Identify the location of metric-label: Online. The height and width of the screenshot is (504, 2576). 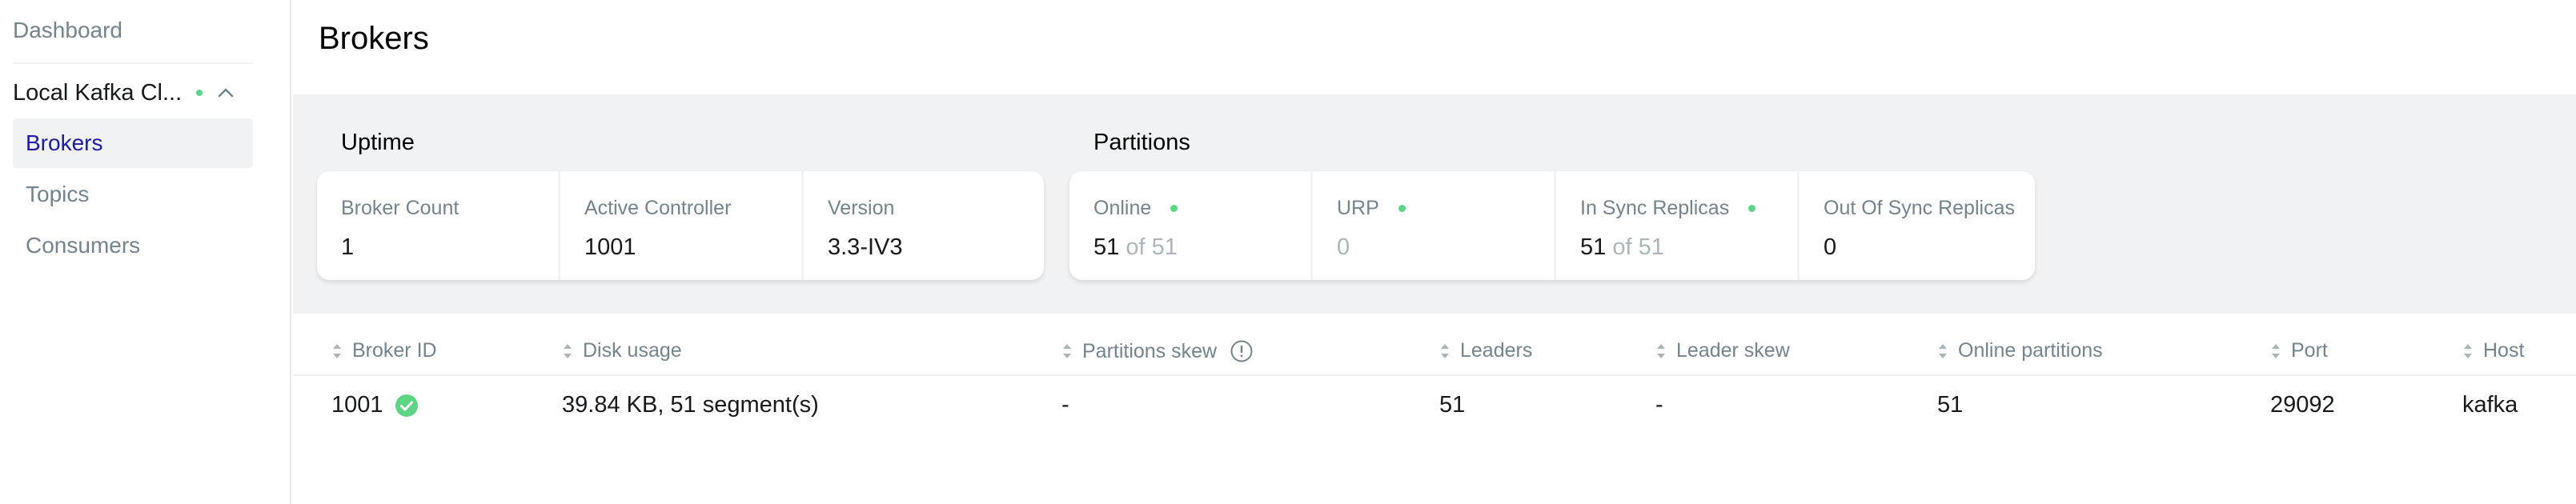
(1122, 208).